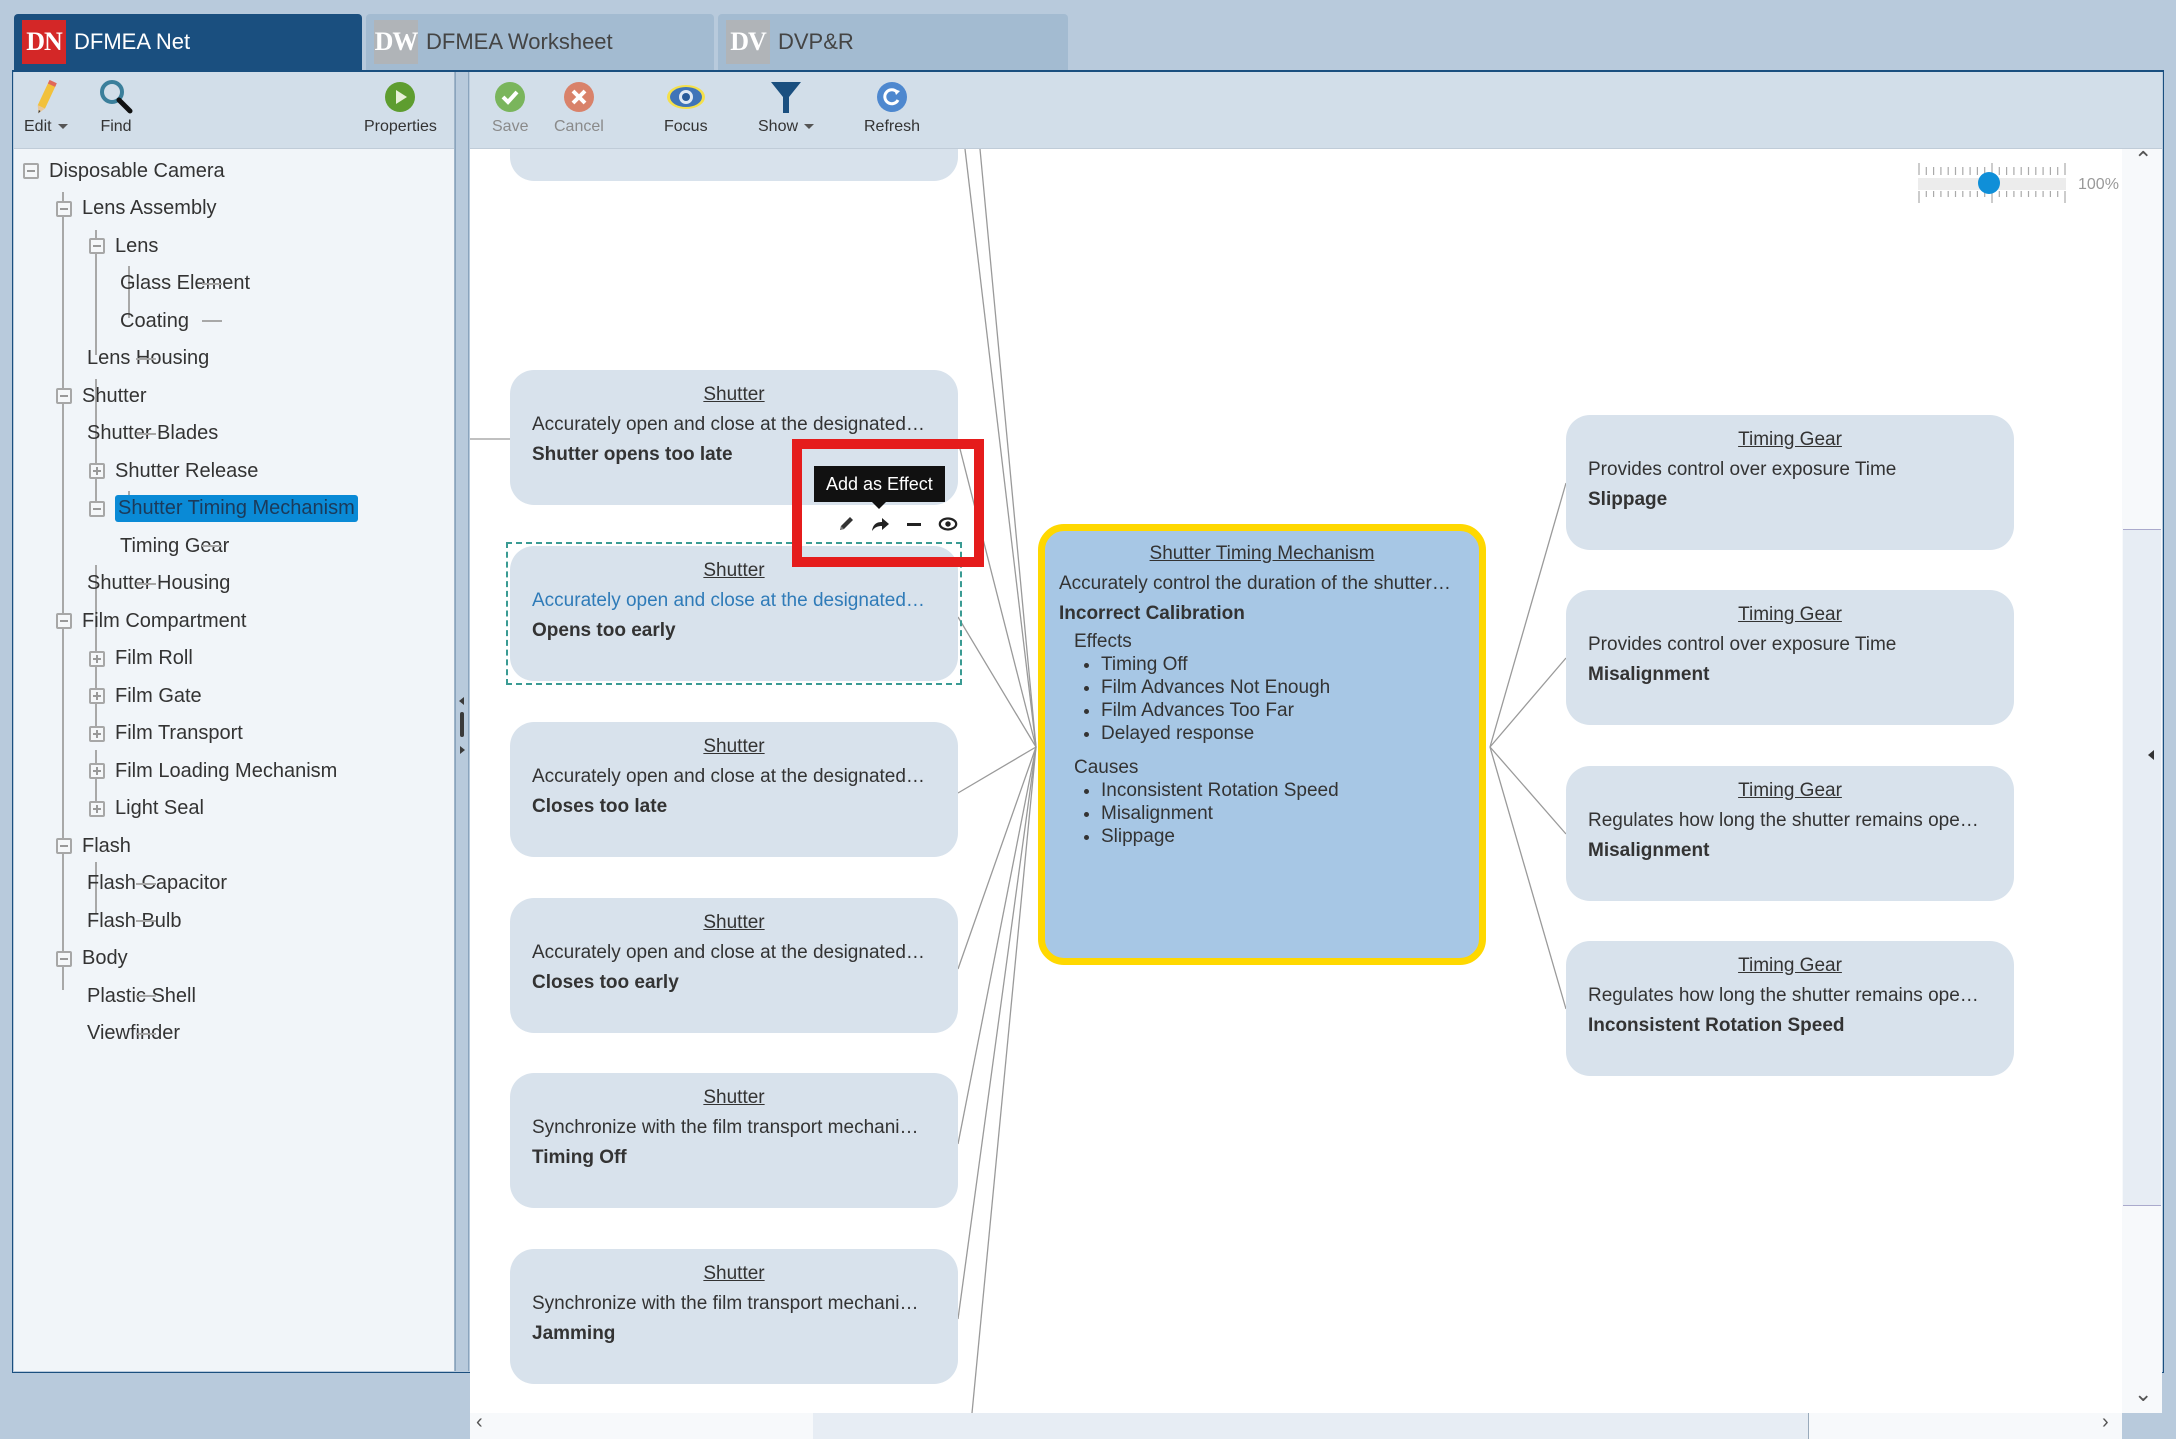 The height and width of the screenshot is (1439, 2176). Describe the element at coordinates (892, 106) in the screenshot. I see `refresh-button: Refresh` at that location.